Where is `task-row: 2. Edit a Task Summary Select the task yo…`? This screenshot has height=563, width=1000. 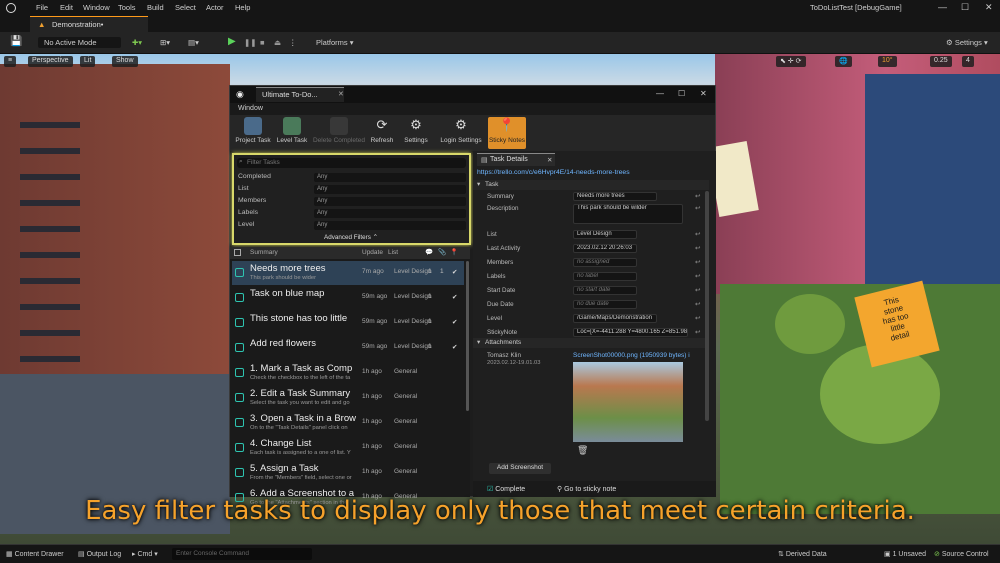
task-row: 2. Edit a Task Summary Select the task yo… is located at coordinates (348, 398).